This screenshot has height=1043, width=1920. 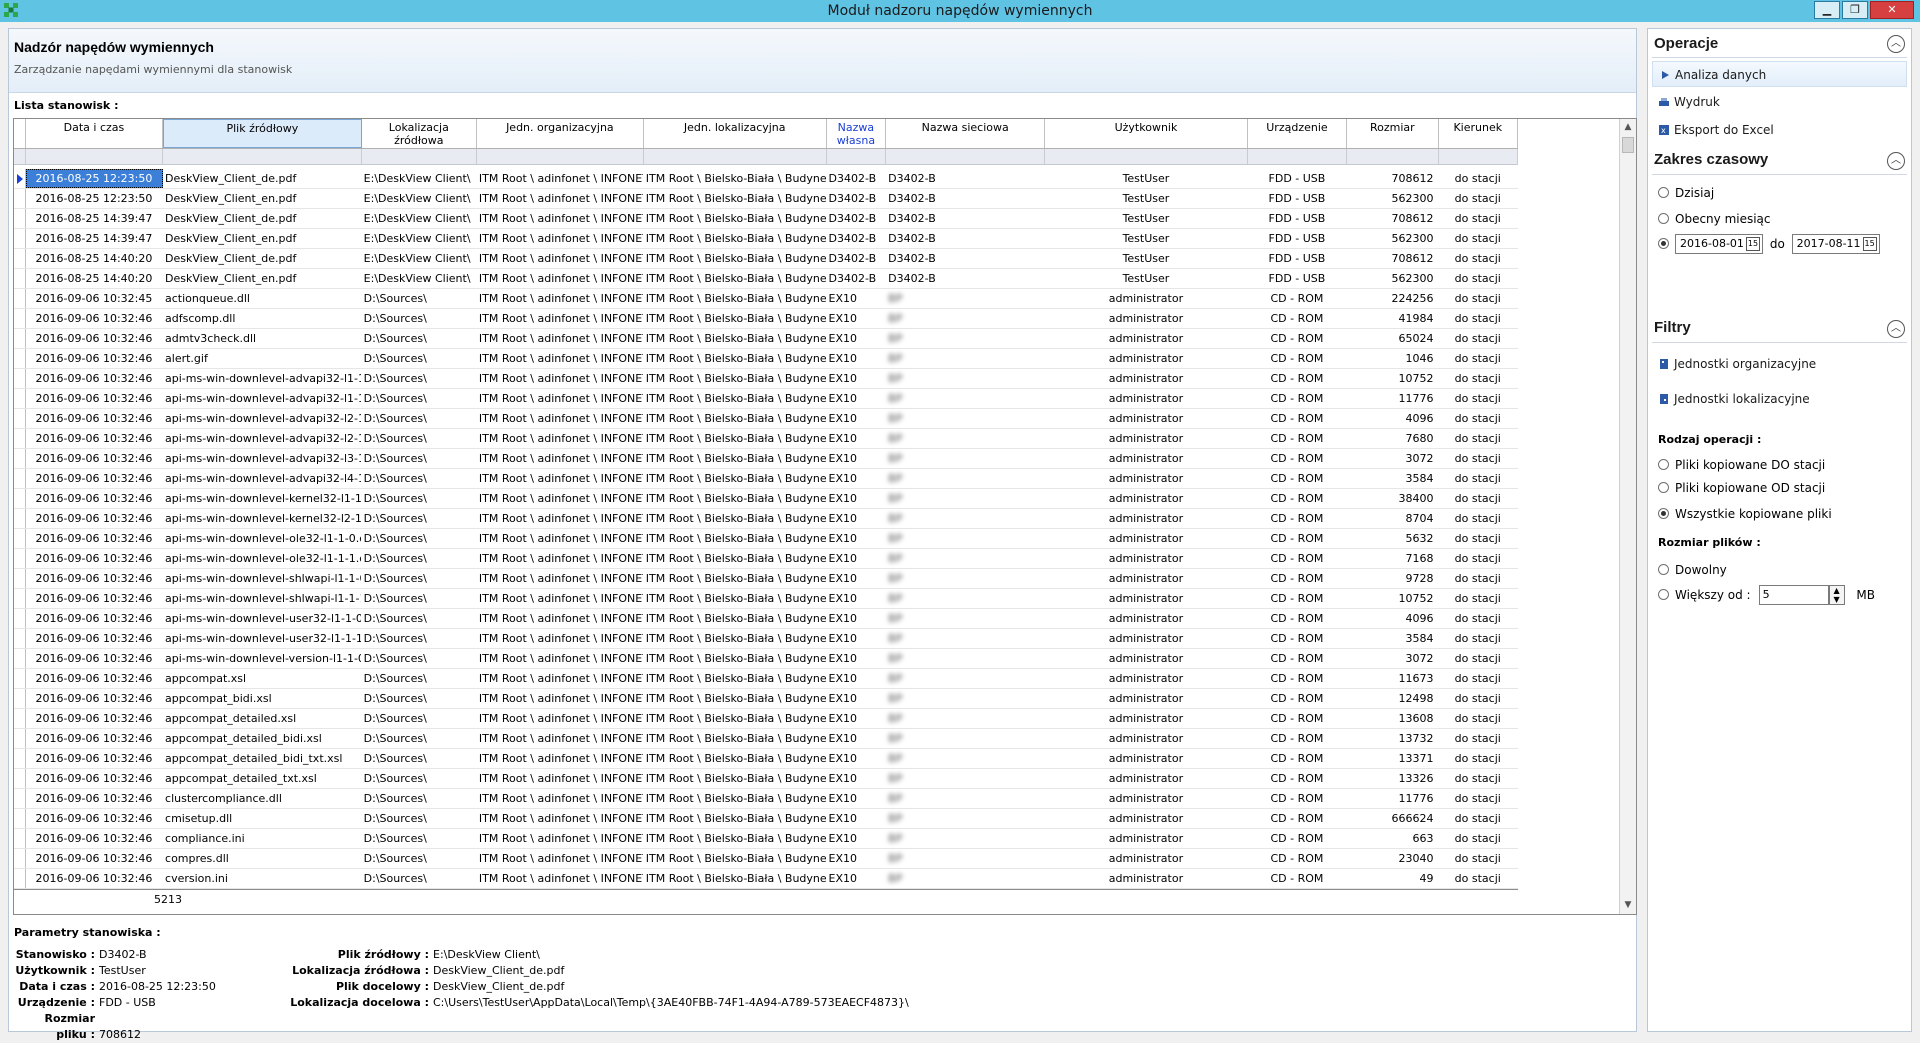 I want to click on col-location-unit-filter, so click(x=735, y=156).